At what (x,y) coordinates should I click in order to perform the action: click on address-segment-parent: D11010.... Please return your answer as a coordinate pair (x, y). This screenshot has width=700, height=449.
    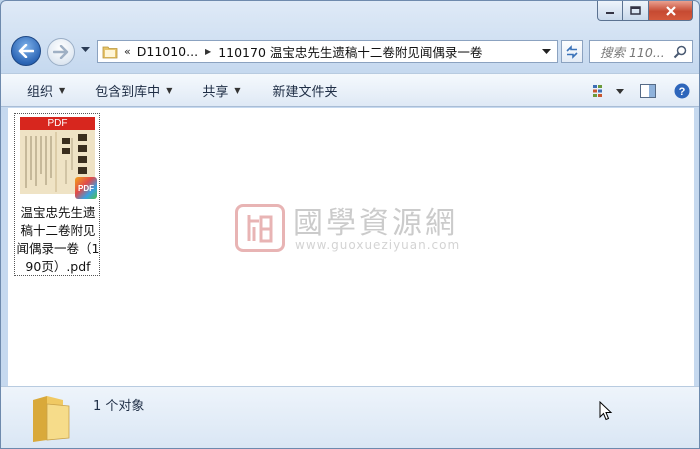
    Looking at the image, I should click on (167, 51).